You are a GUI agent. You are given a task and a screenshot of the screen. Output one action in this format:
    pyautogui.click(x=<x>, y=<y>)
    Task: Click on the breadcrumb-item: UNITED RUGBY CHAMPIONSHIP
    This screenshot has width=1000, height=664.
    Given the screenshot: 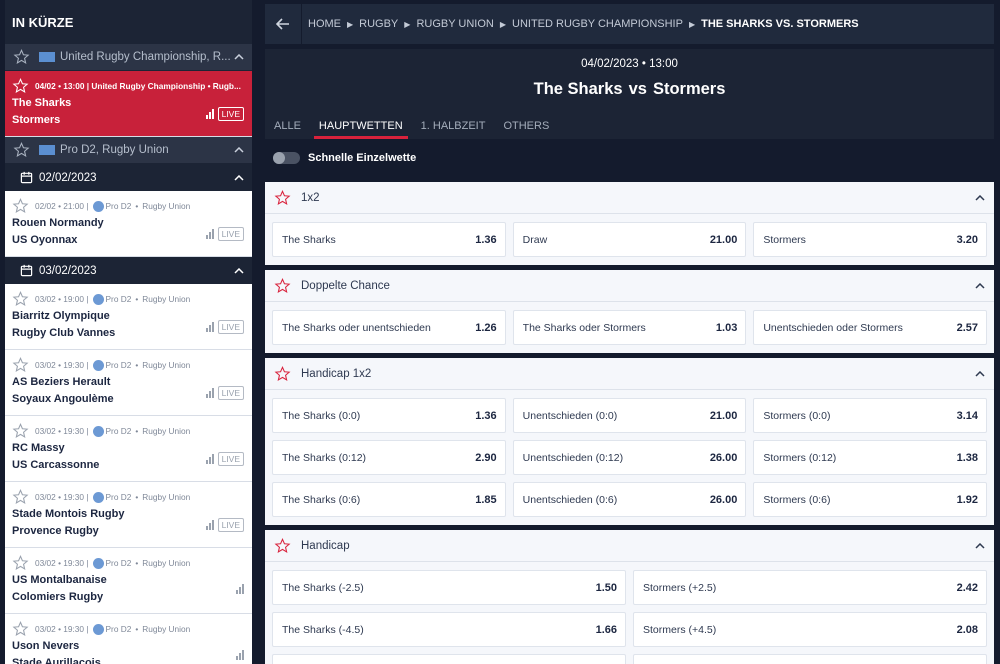 What is the action you would take?
    pyautogui.click(x=597, y=24)
    